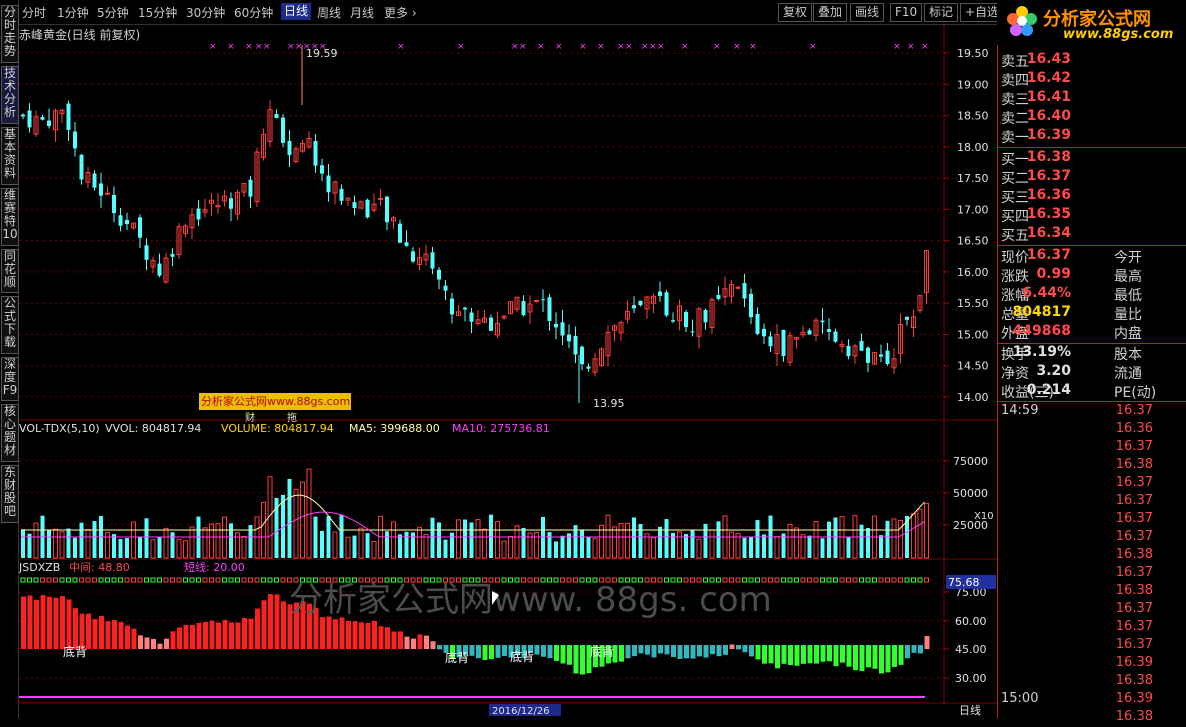 The width and height of the screenshot is (1186, 727). What do you see at coordinates (79, 34) in the screenshot?
I see `chart-title: 赤峰黄金(日线 前复权)` at bounding box center [79, 34].